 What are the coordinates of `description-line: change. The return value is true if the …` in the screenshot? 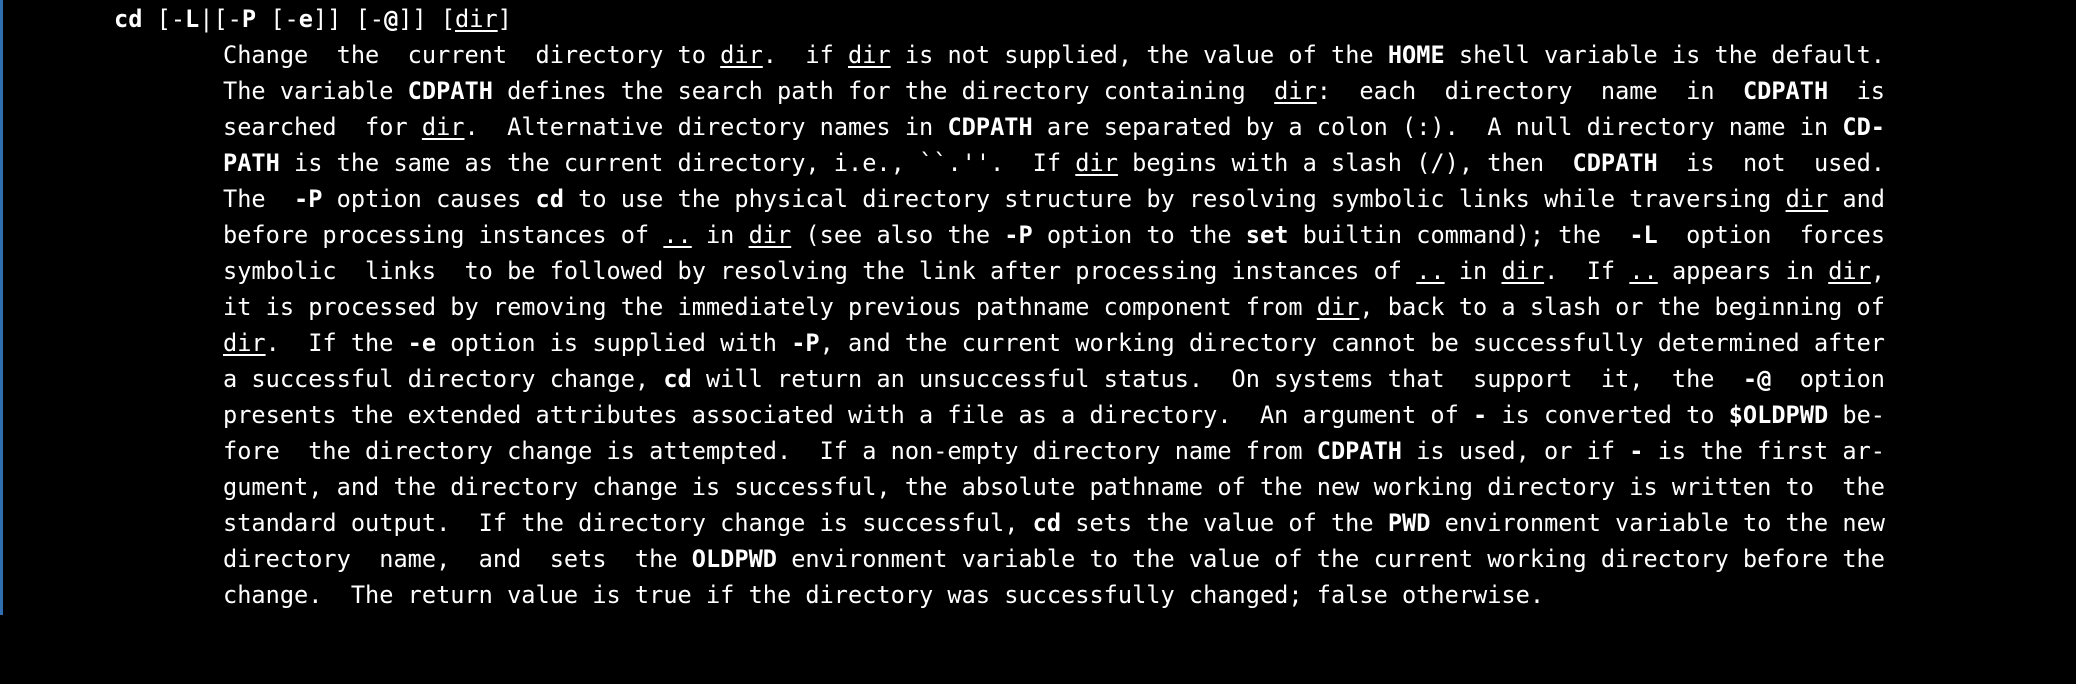 It's located at (883, 595).